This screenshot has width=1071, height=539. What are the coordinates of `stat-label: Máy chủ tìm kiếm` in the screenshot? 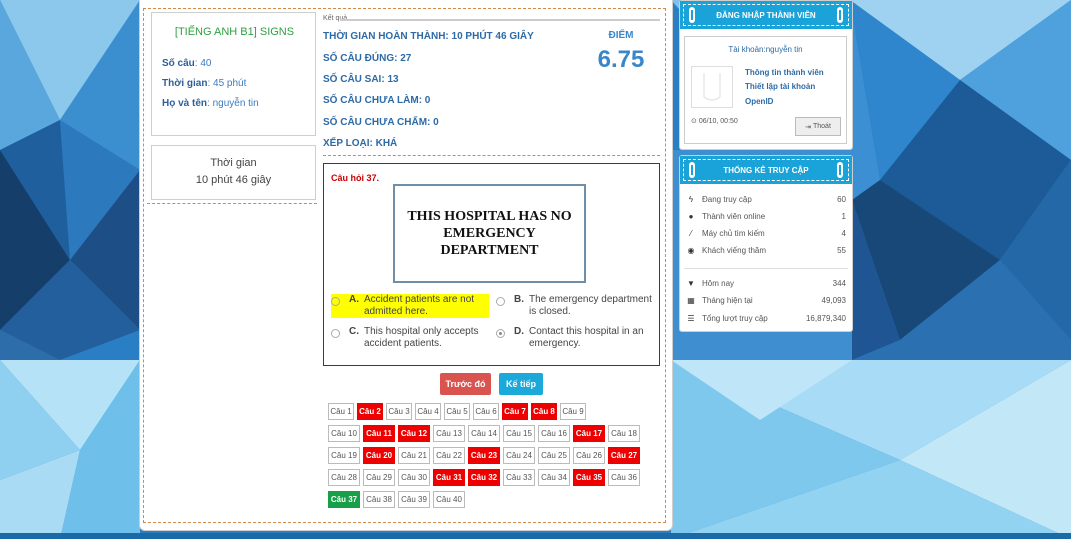 It's located at (733, 233).